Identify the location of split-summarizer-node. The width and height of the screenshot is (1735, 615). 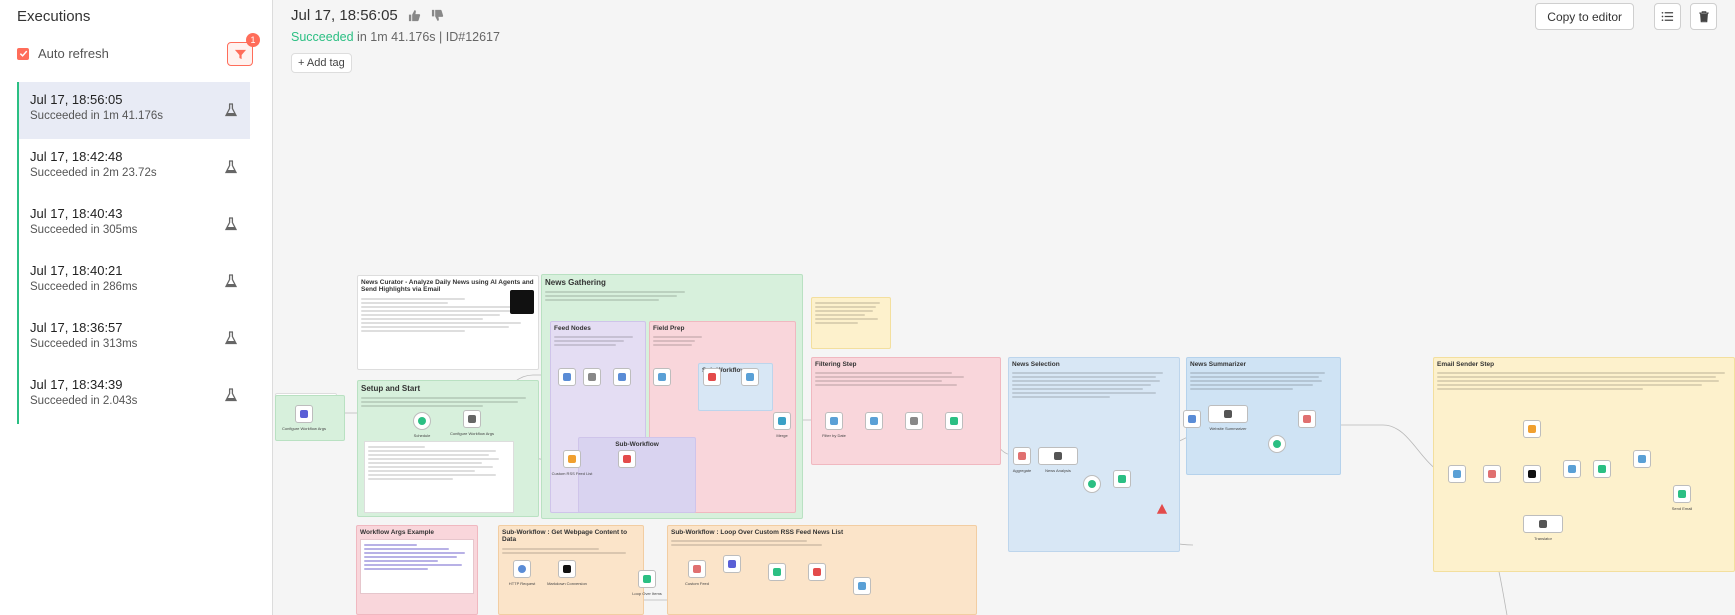
(1192, 419).